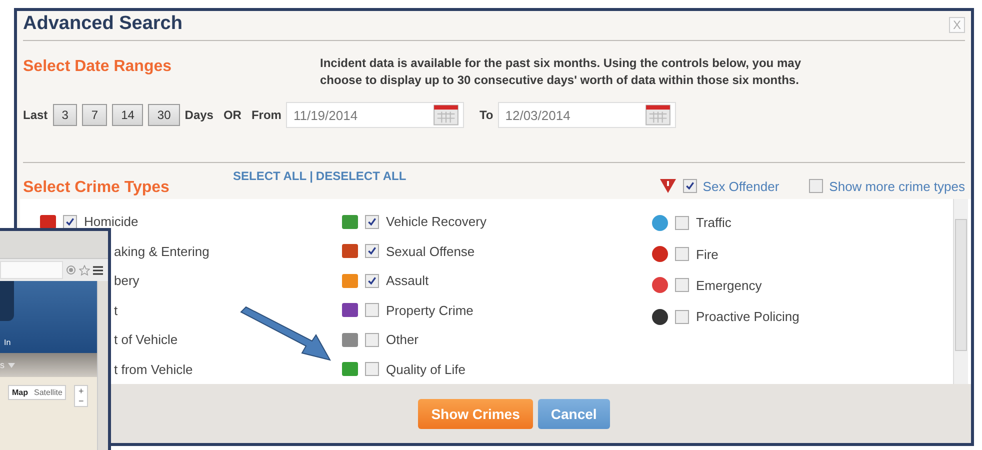 Image resolution: width=982 pixels, height=450 pixels. What do you see at coordinates (162, 251) in the screenshot?
I see `crime-type-label: aking & Entering` at bounding box center [162, 251].